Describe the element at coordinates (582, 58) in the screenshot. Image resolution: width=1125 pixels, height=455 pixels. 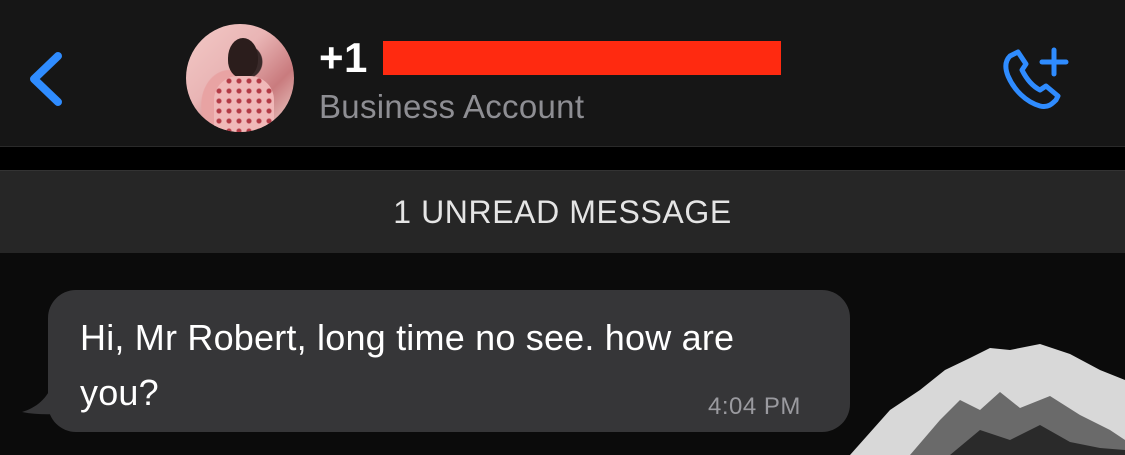
I see `redaction-bar` at that location.